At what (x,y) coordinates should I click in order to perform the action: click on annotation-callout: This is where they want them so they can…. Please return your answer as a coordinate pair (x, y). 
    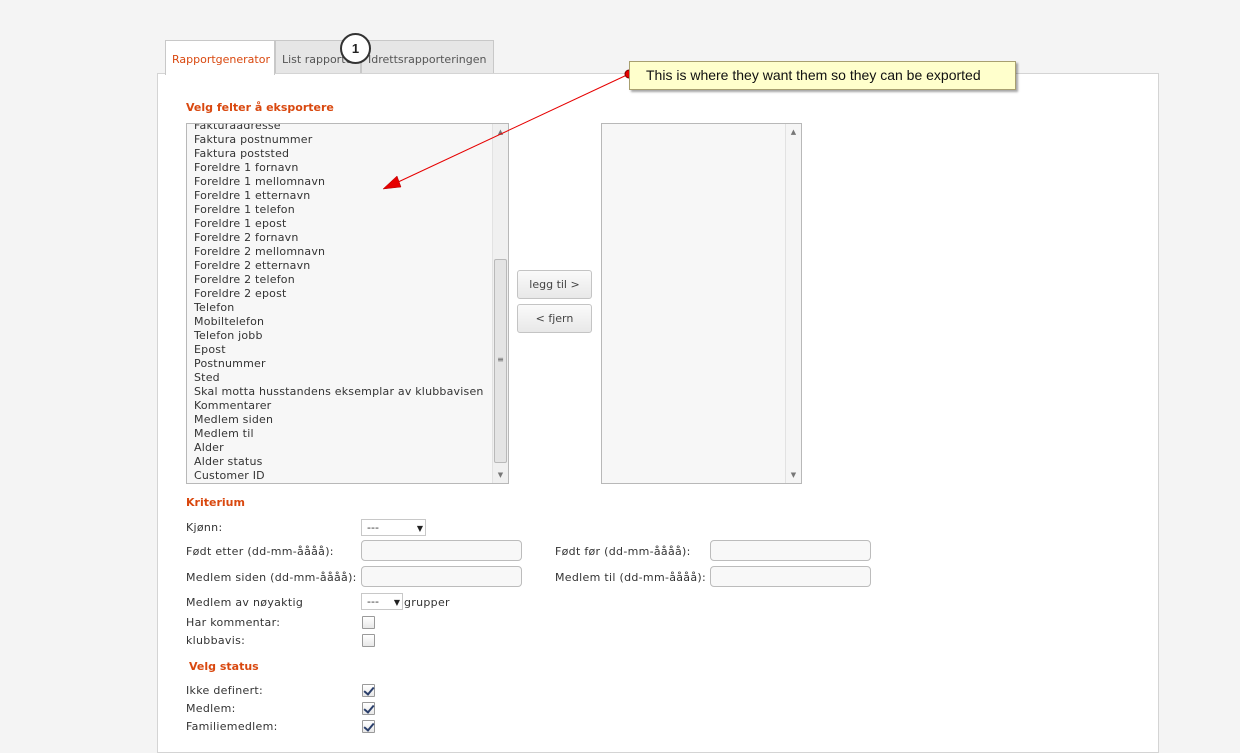
    Looking at the image, I should click on (822, 75).